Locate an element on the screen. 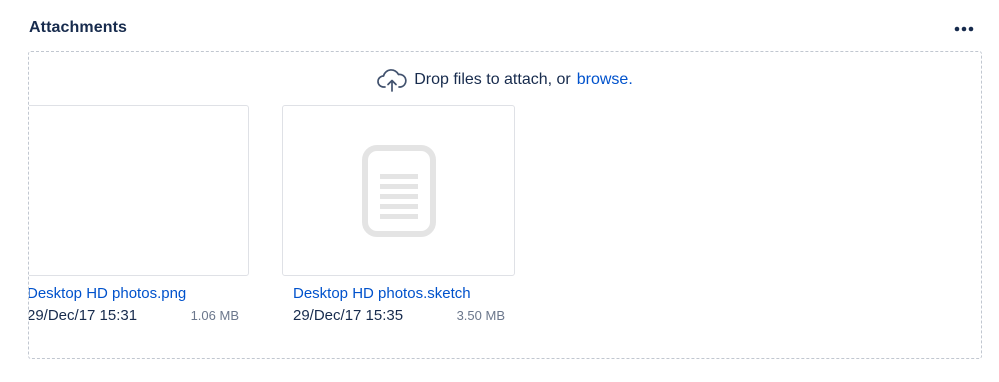  attachment-meta: 29/Dec/17 15:35 3.50 MB is located at coordinates (399, 315).